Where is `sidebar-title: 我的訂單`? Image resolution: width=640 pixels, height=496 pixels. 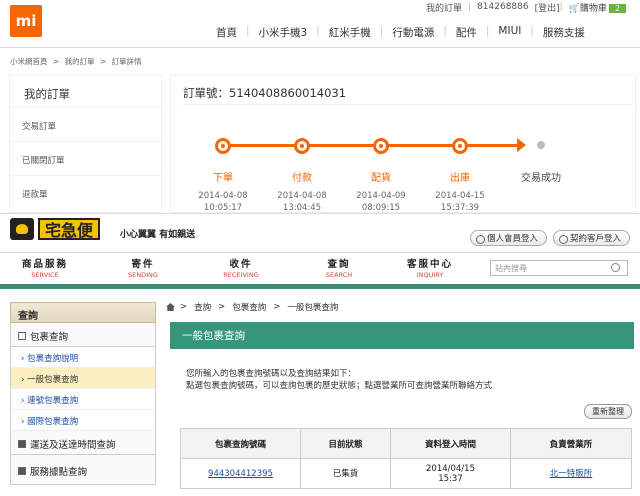 sidebar-title: 我的訂單 is located at coordinates (85, 92).